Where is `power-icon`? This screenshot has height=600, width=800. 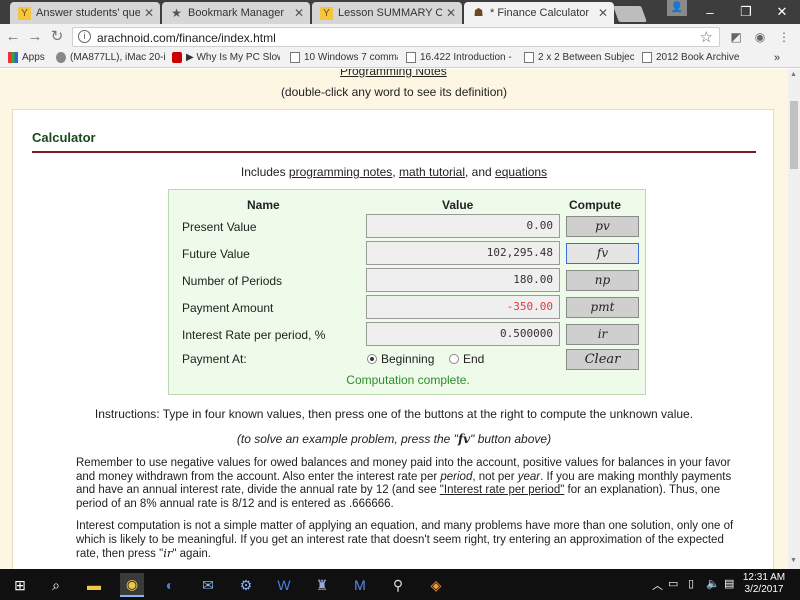
power-icon is located at coordinates (177, 57).